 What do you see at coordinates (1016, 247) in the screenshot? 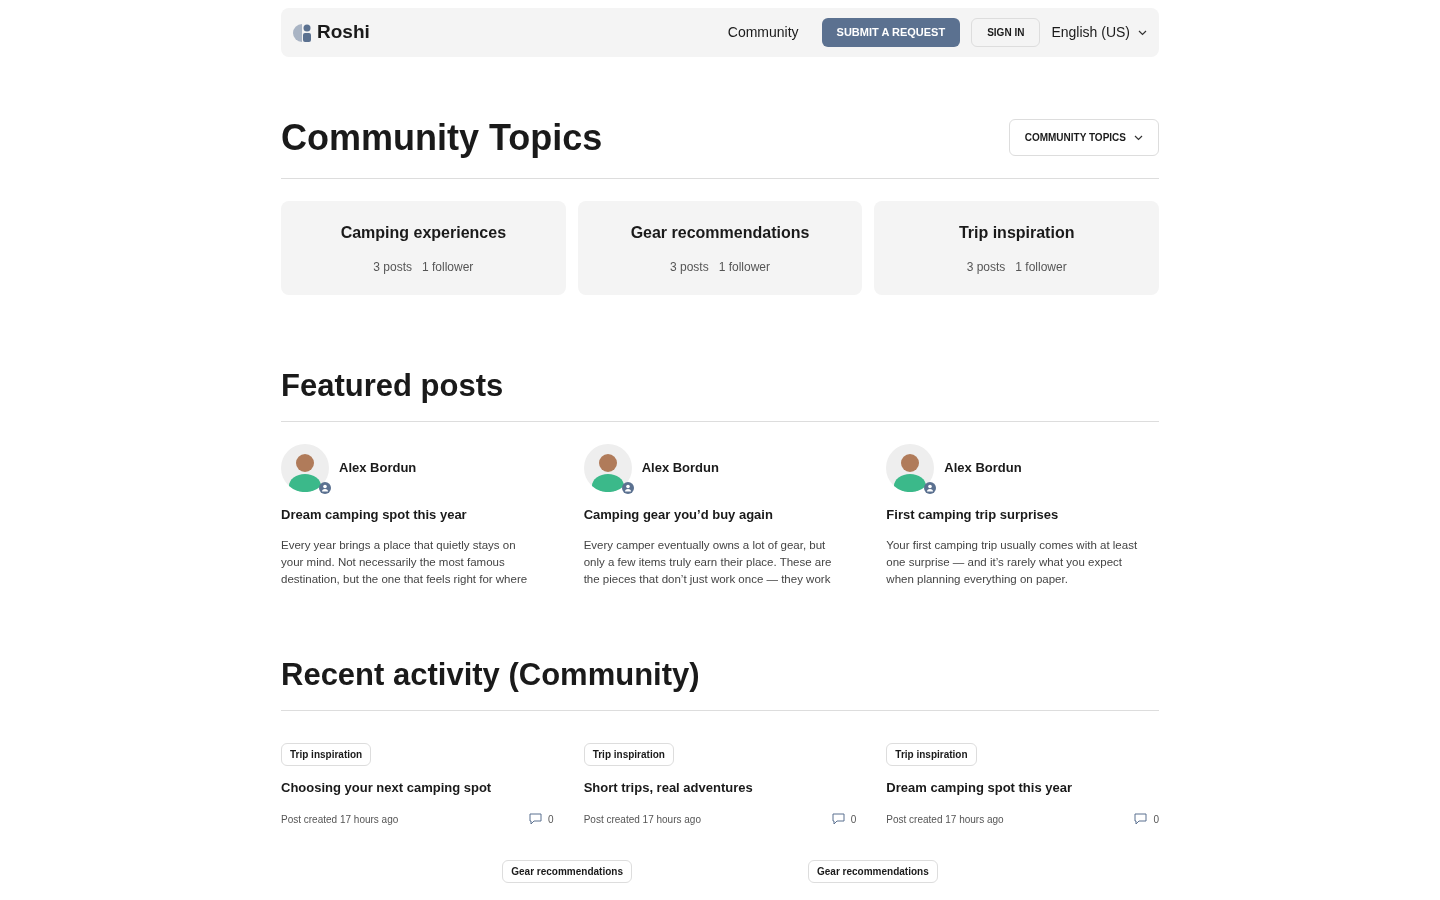
I see `topic-card: Trip inspiration 3 posts 1 follower` at bounding box center [1016, 247].